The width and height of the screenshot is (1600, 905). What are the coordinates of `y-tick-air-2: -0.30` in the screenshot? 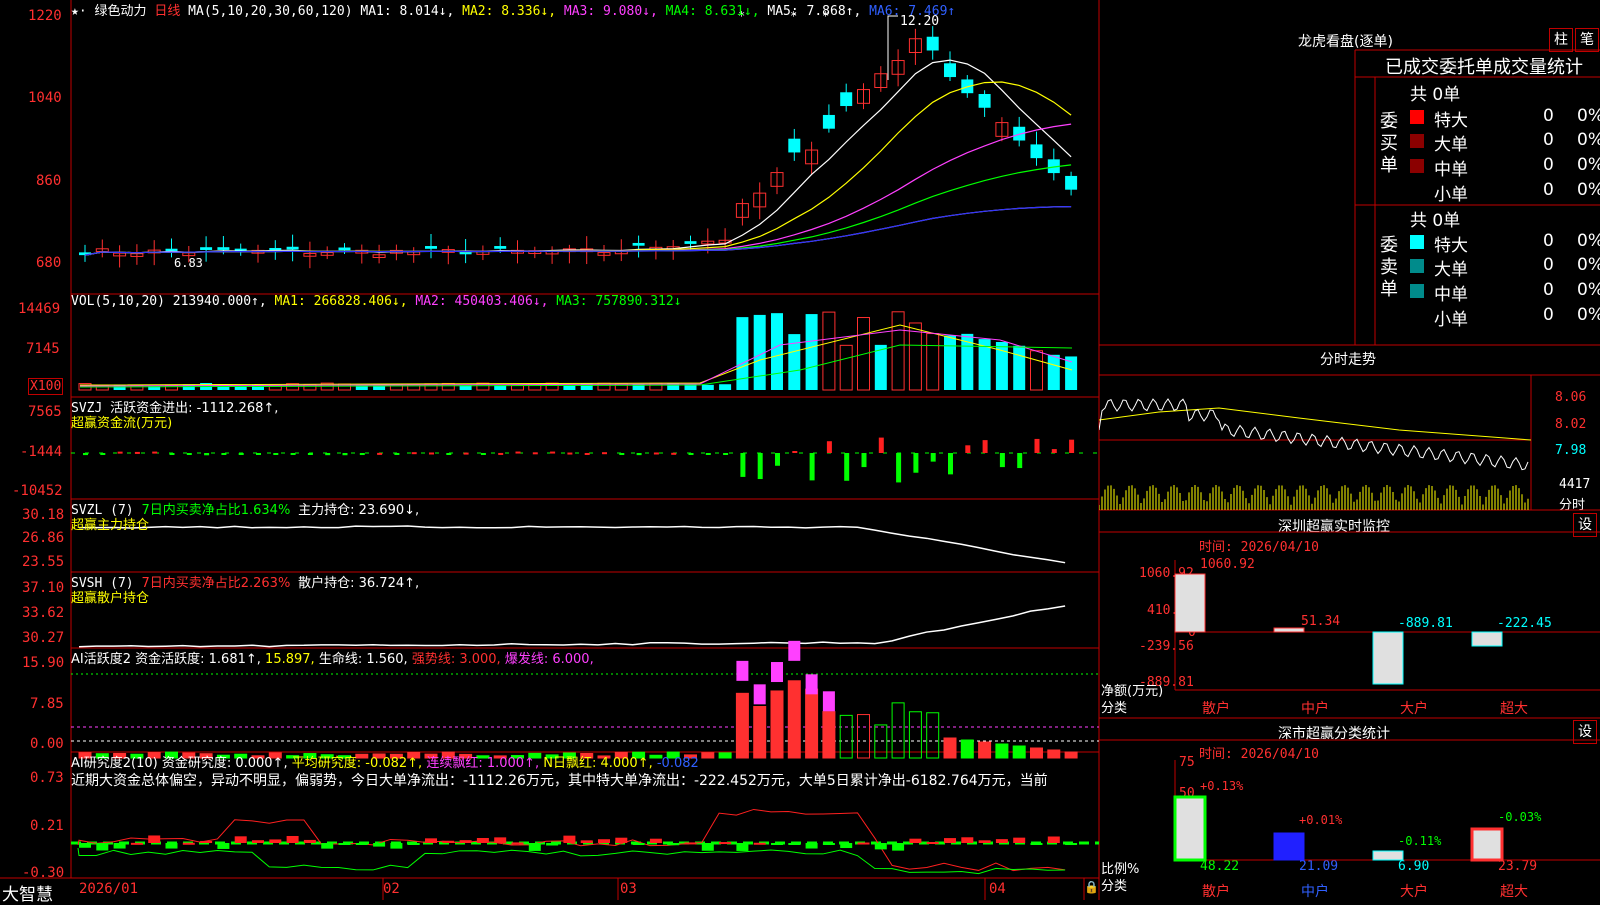 It's located at (43, 873).